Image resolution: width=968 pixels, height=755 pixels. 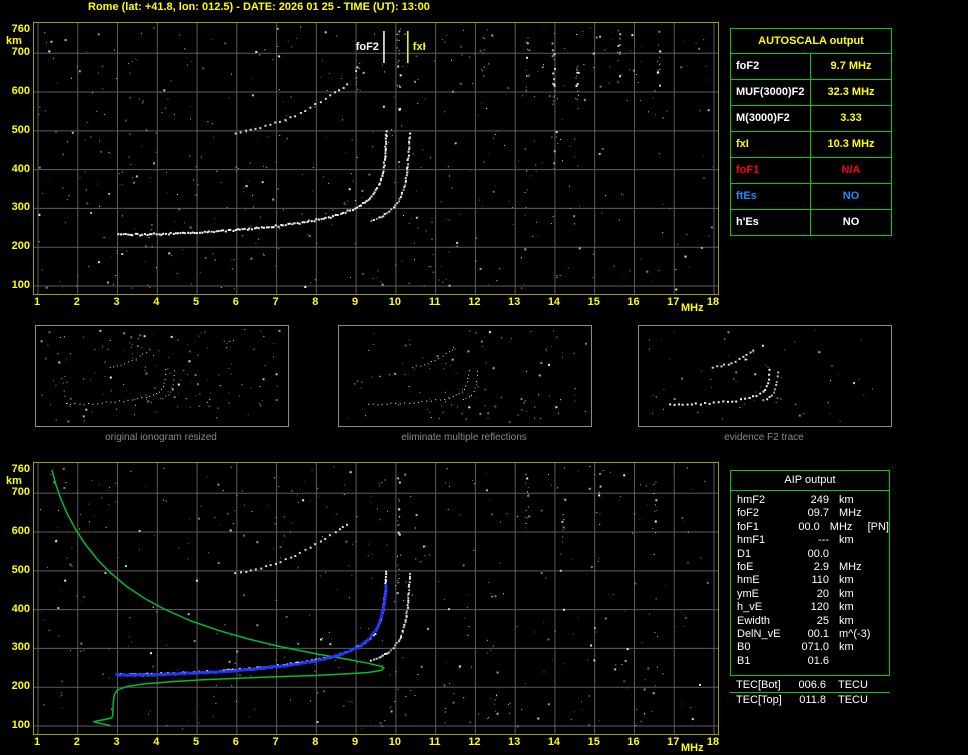 What do you see at coordinates (744, 647) in the screenshot?
I see `aip-row-name: B0` at bounding box center [744, 647].